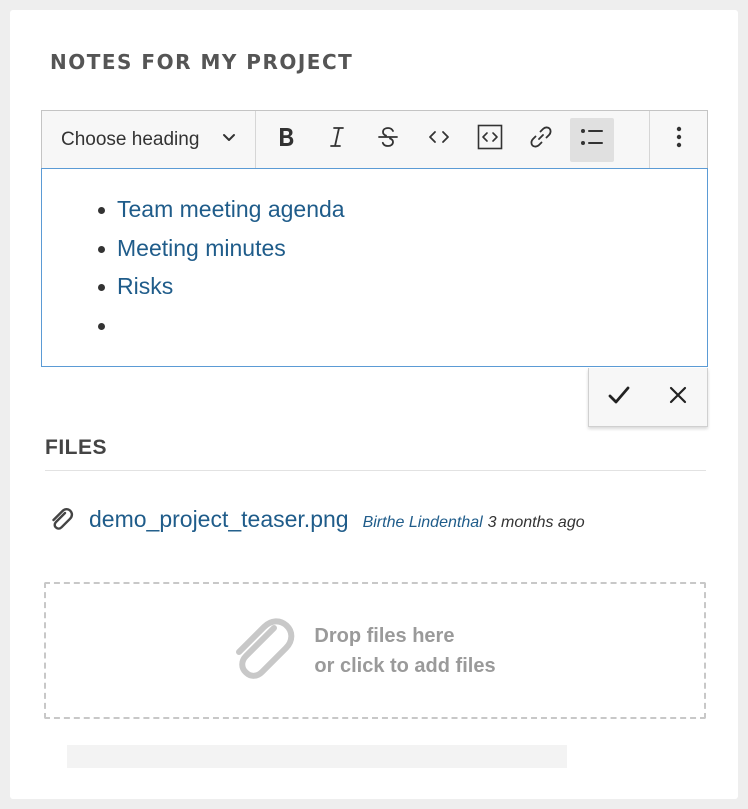 Image resolution: width=748 pixels, height=809 pixels. I want to click on list-item, so click(402, 326).